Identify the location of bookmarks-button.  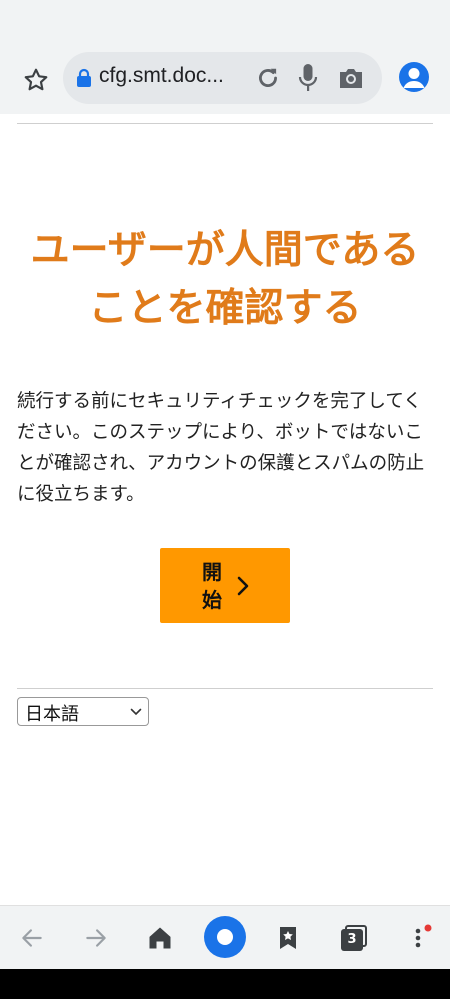
(288, 938).